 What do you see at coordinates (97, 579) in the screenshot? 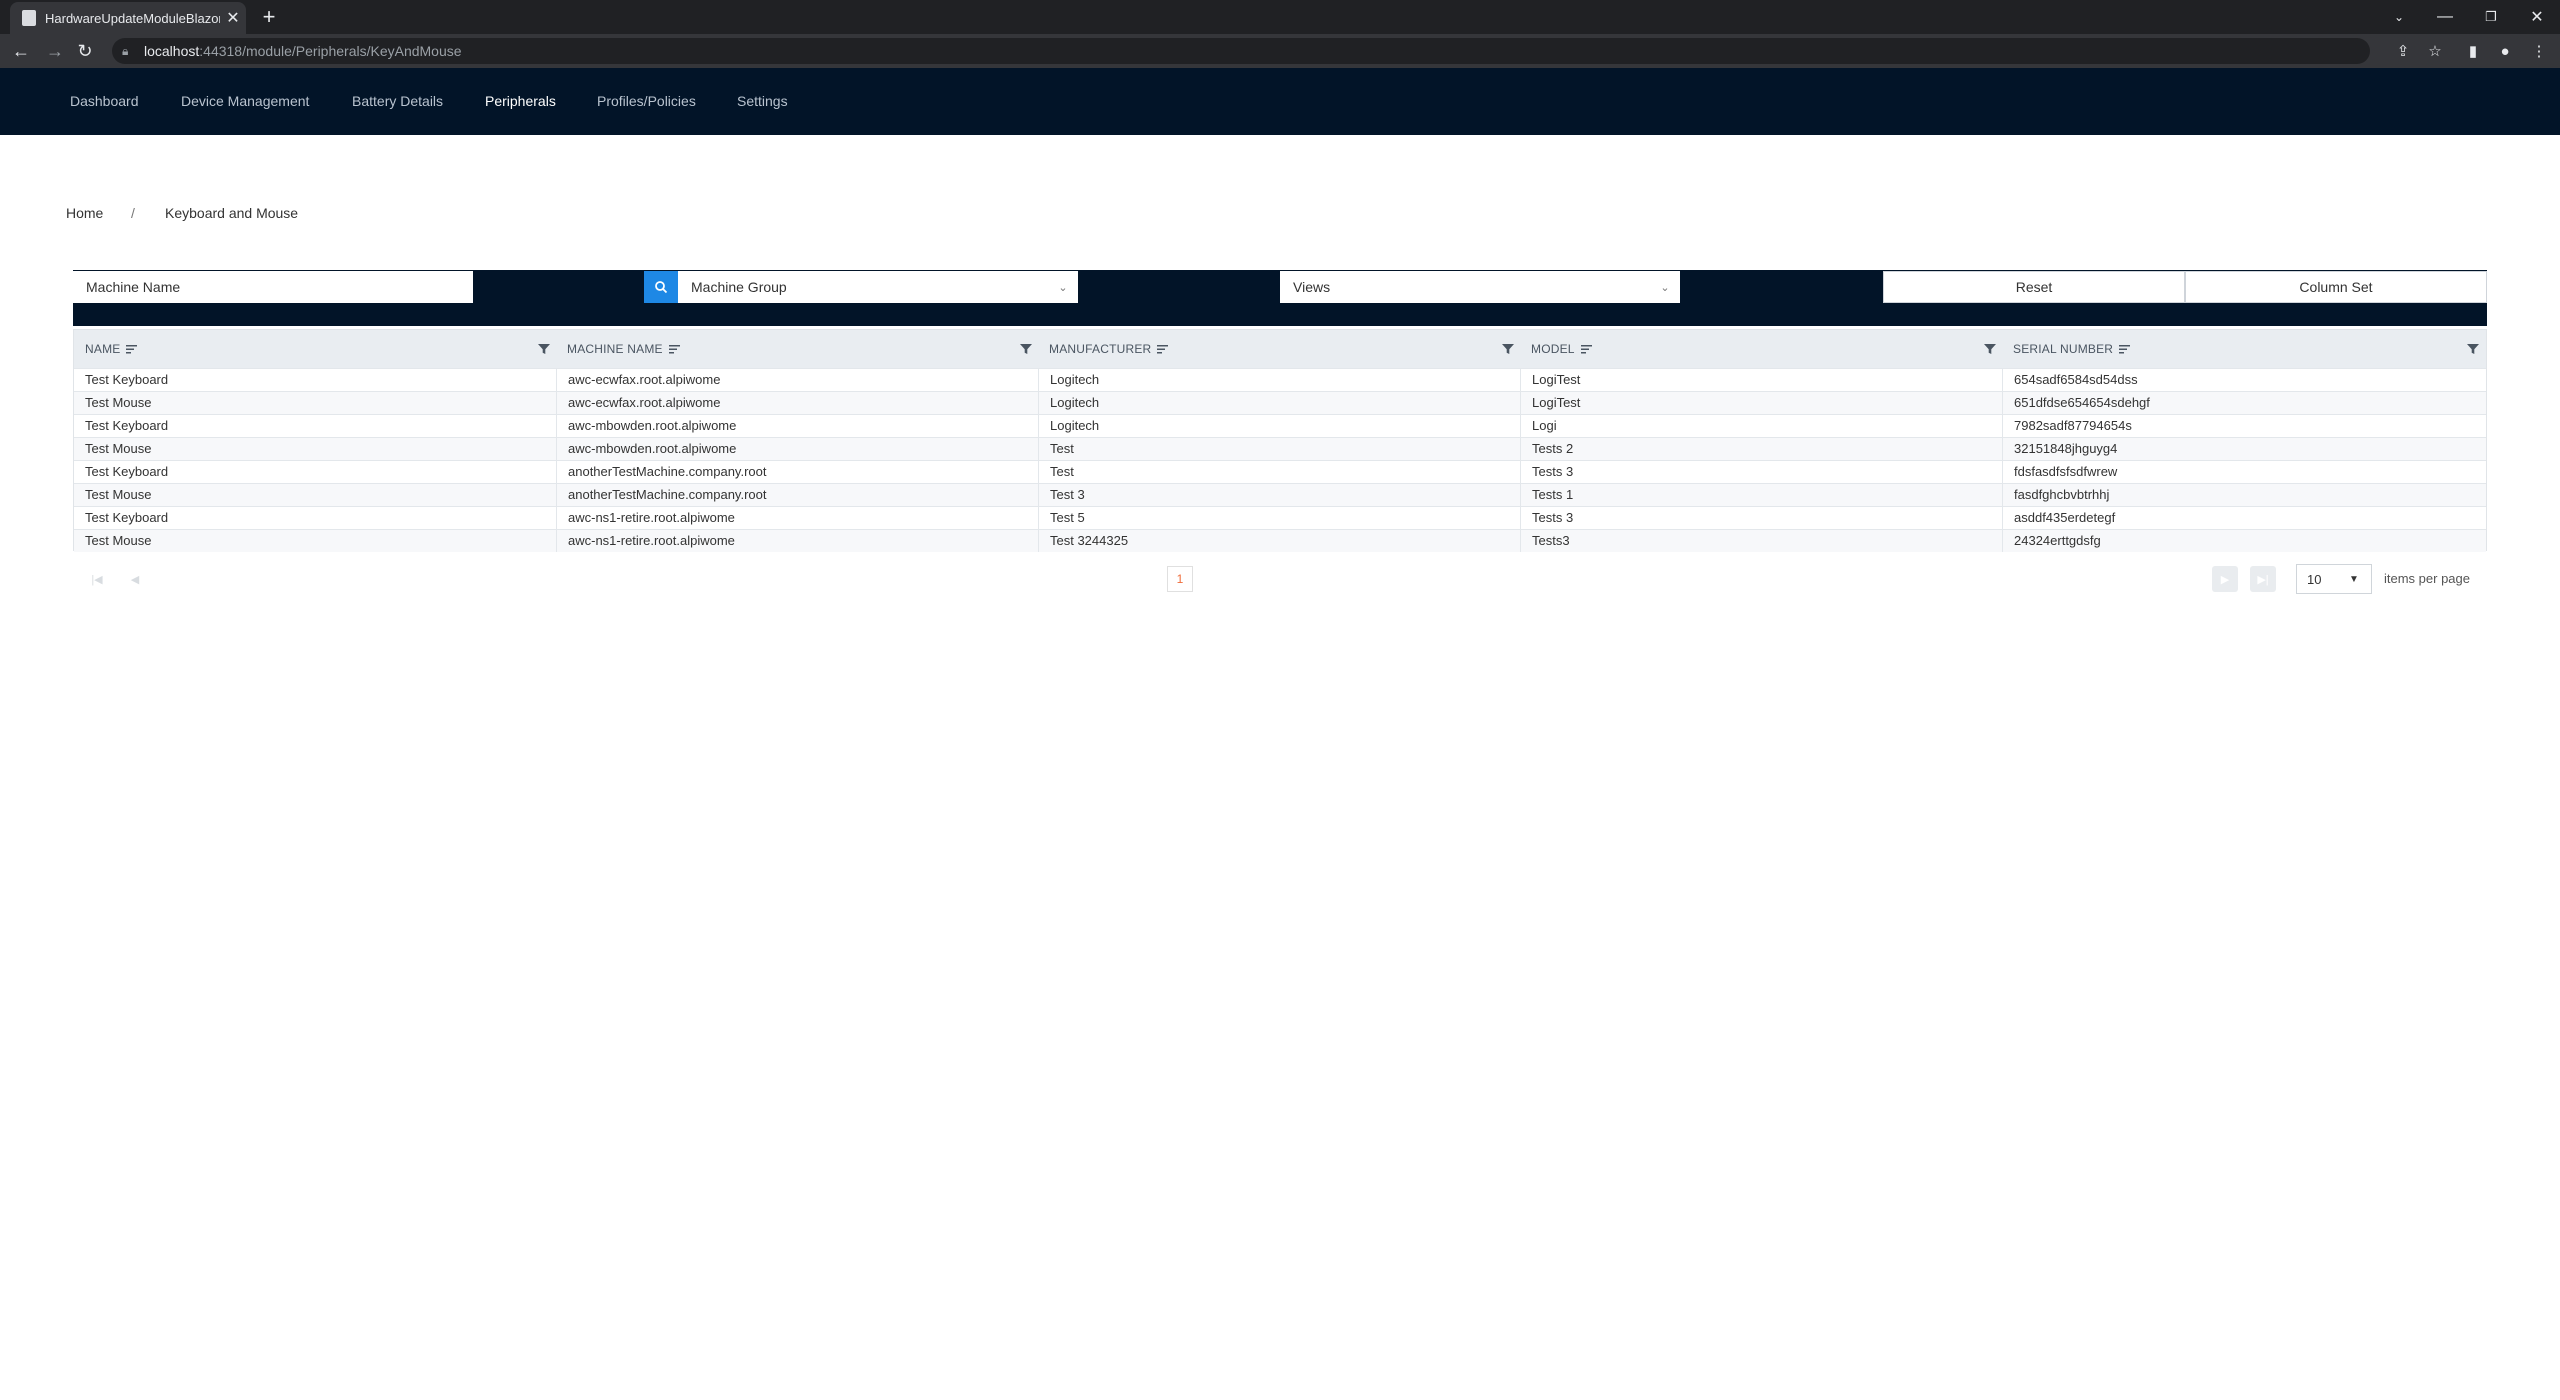
I see `first-page-icon: |◀` at bounding box center [97, 579].